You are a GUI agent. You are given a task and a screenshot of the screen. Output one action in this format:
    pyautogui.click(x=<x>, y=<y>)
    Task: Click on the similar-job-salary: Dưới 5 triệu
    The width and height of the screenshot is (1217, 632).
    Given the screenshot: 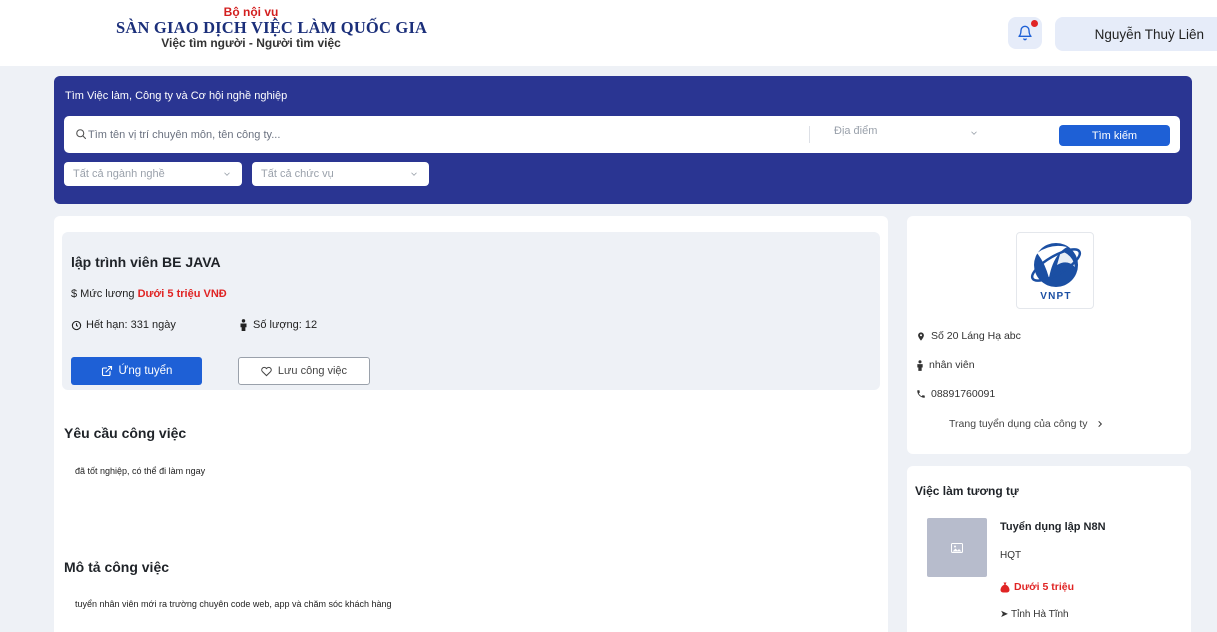 What is the action you would take?
    pyautogui.click(x=1037, y=587)
    